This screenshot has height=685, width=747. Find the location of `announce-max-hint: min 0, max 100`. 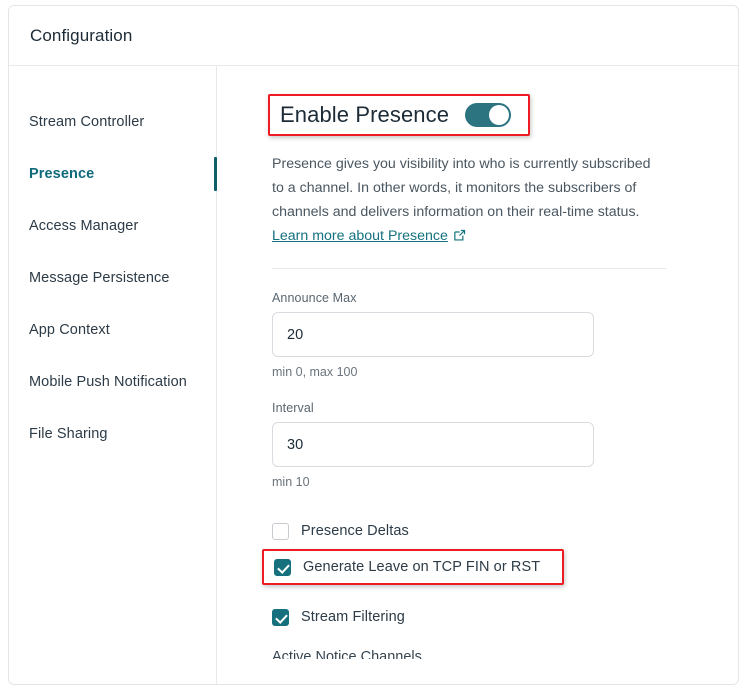

announce-max-hint: min 0, max 100 is located at coordinates (315, 372).